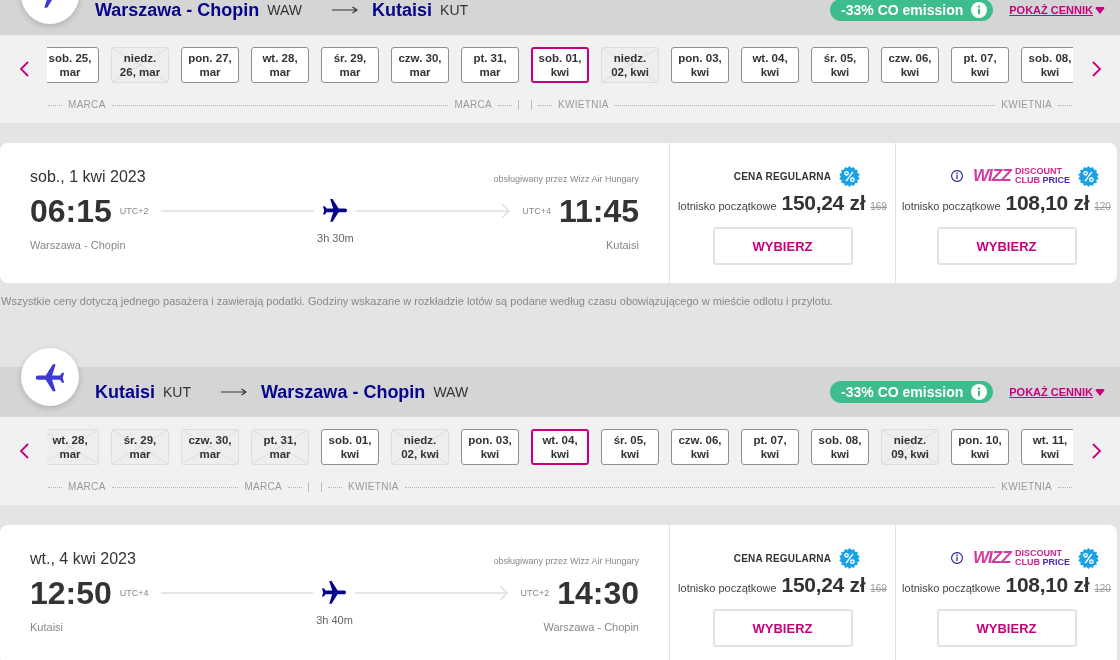 The image size is (1120, 660). What do you see at coordinates (71, 211) in the screenshot?
I see `departure-time: 06:15` at bounding box center [71, 211].